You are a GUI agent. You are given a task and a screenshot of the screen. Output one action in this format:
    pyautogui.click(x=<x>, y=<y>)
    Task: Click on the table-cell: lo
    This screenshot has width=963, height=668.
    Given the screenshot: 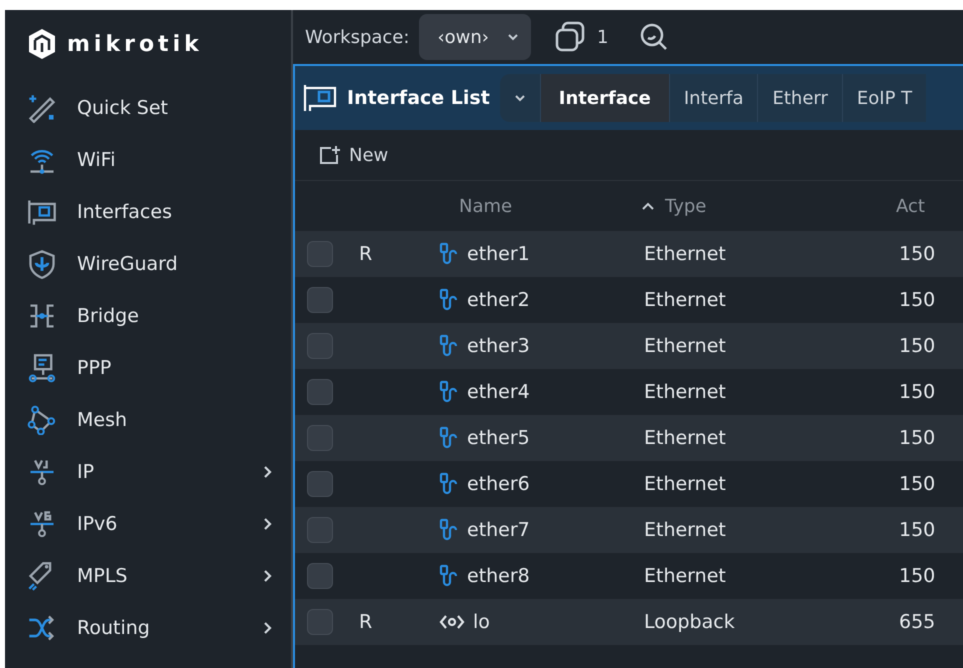 What is the action you would take?
    pyautogui.click(x=481, y=622)
    